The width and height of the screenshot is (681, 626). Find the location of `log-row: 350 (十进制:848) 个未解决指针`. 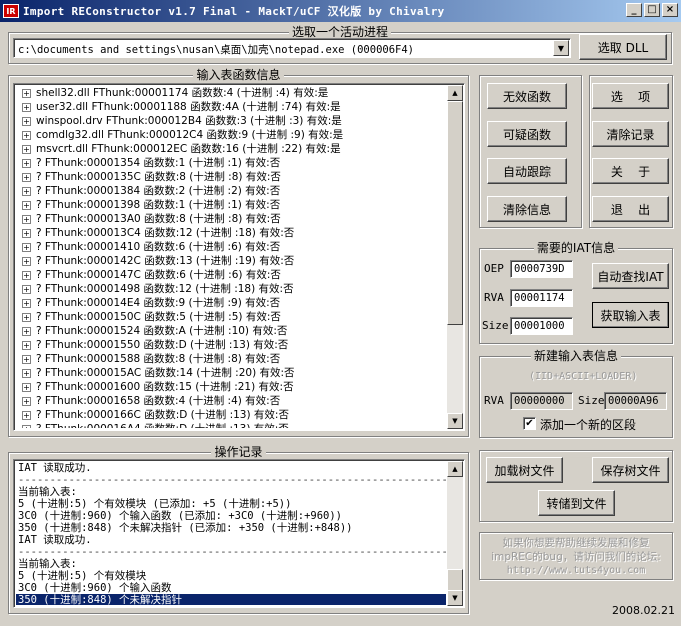

log-row: 350 (十进制:848) 个未解决指针 is located at coordinates (231, 599).